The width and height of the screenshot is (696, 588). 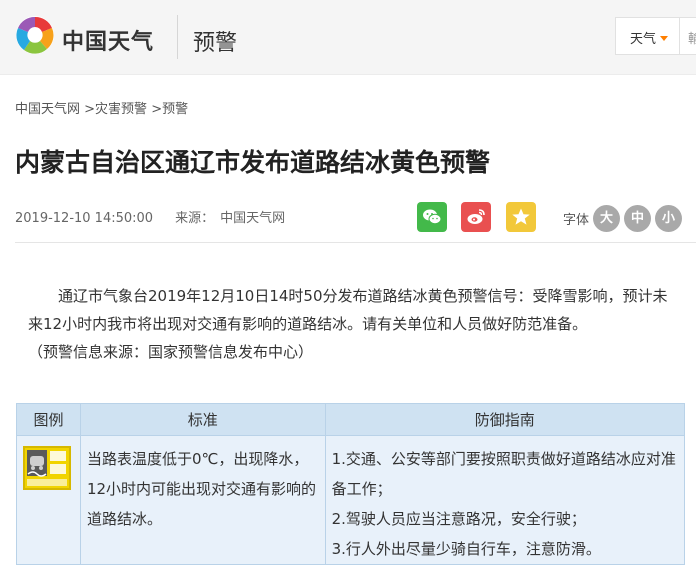 I want to click on source-value: 中国天气网, so click(x=253, y=218).